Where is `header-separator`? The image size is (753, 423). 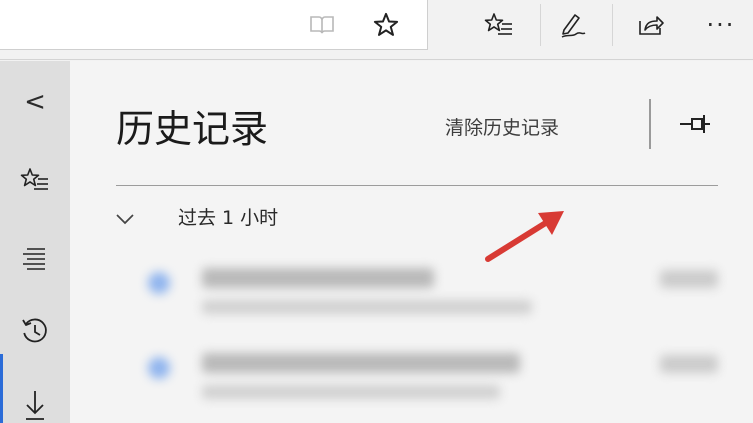 header-separator is located at coordinates (650, 124).